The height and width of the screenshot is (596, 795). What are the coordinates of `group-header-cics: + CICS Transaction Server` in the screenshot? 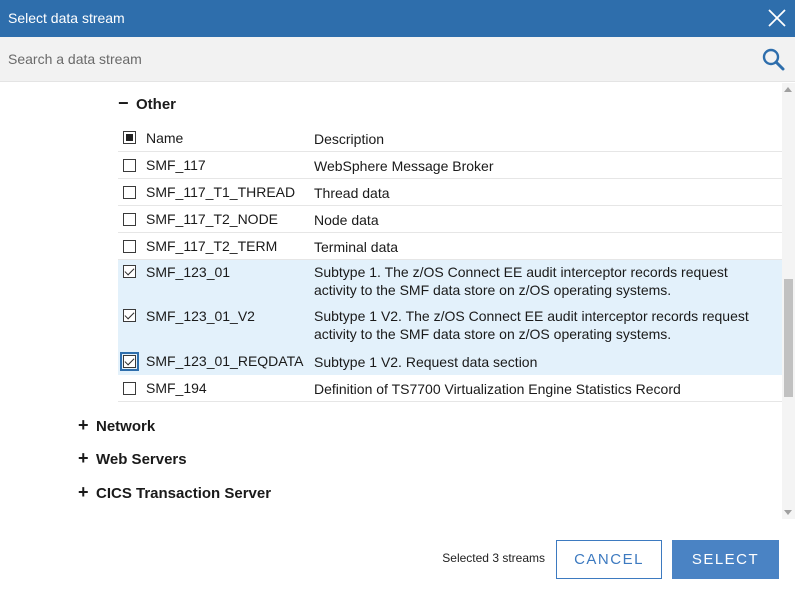 It's located at (174, 492).